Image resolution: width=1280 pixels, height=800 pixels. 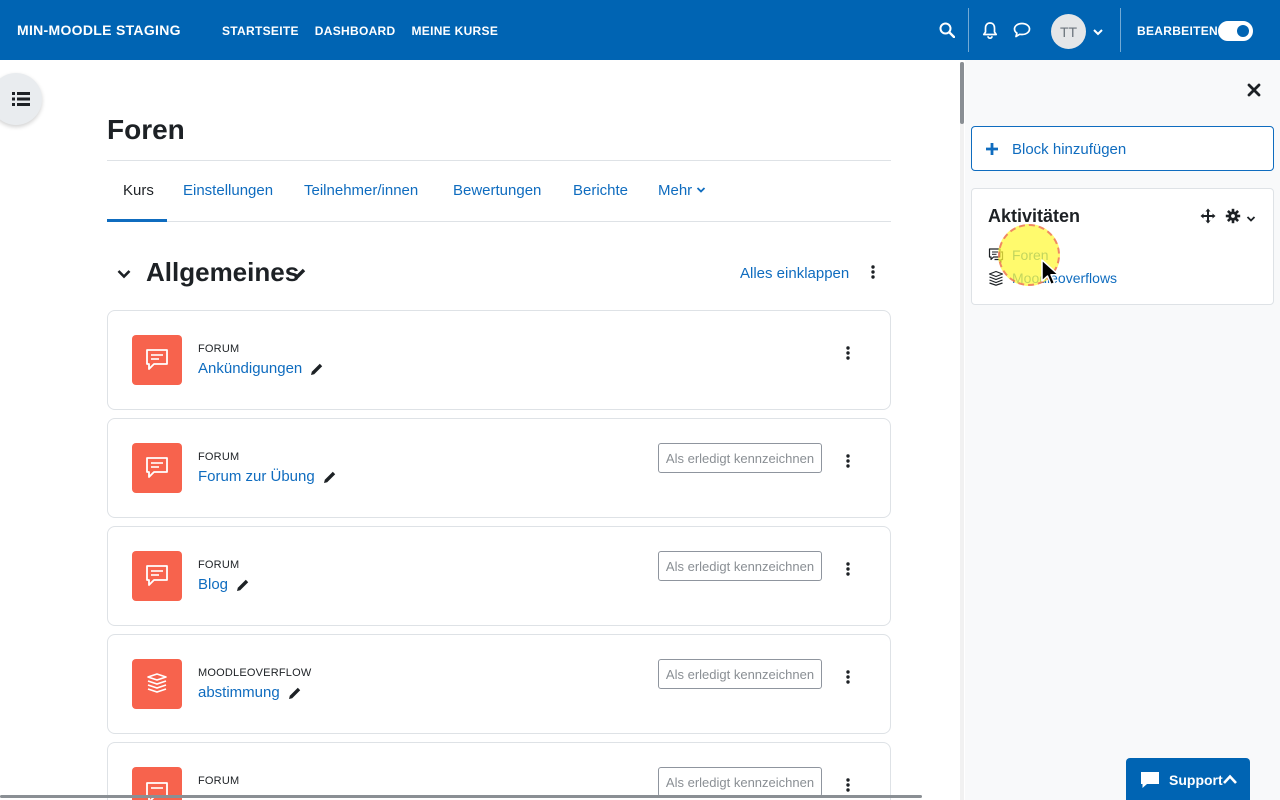 I want to click on block-item-label: Foren, so click(x=1030, y=255).